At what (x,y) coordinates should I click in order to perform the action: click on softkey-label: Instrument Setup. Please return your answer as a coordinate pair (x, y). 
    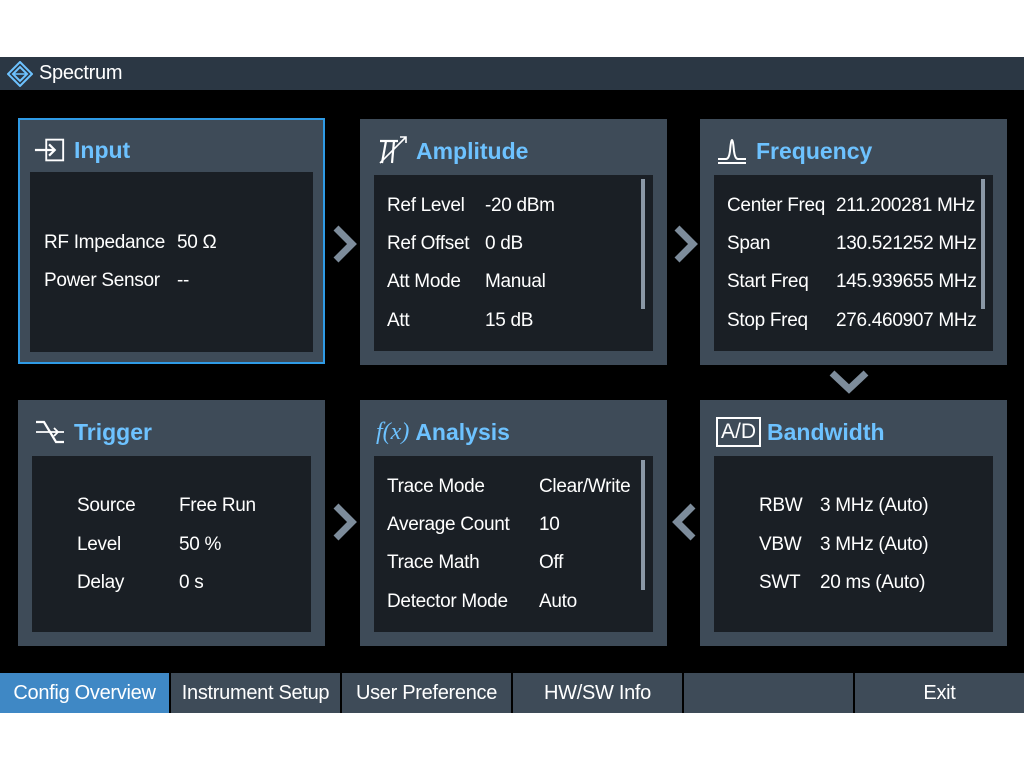
    Looking at the image, I should click on (255, 692).